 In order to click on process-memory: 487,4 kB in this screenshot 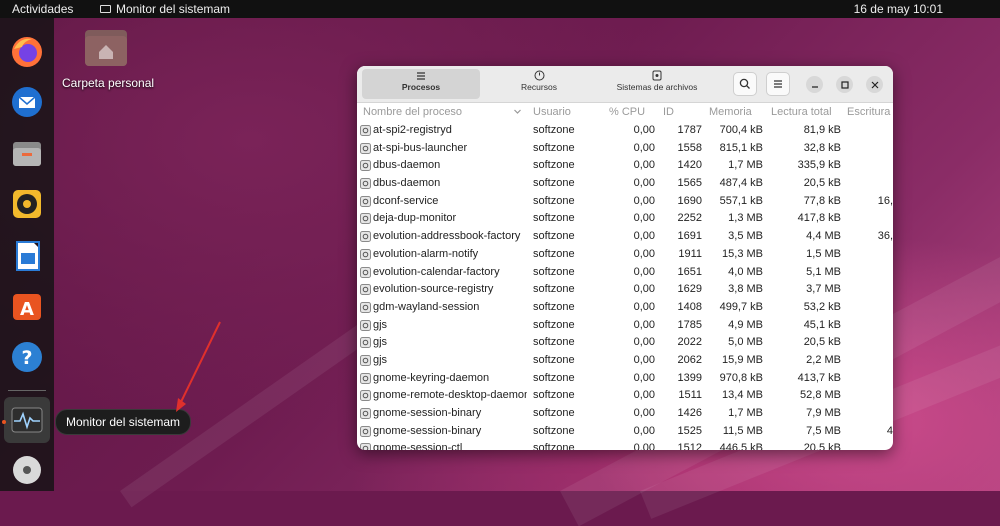, I will do `click(741, 183)`.